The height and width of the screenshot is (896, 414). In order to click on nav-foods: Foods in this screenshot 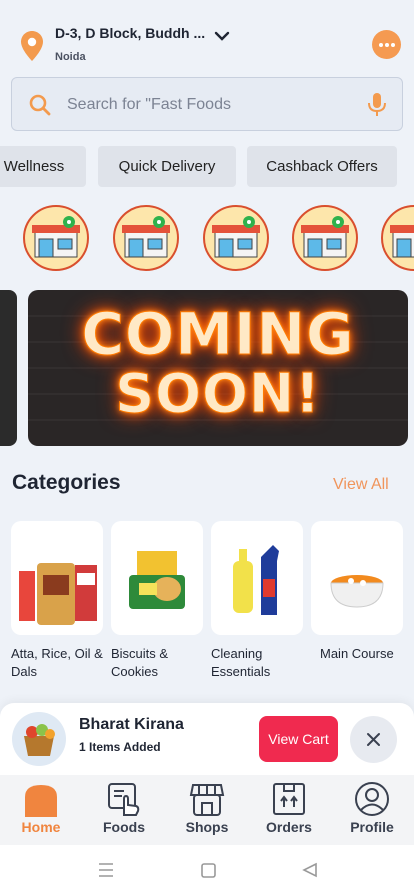, I will do `click(124, 810)`.